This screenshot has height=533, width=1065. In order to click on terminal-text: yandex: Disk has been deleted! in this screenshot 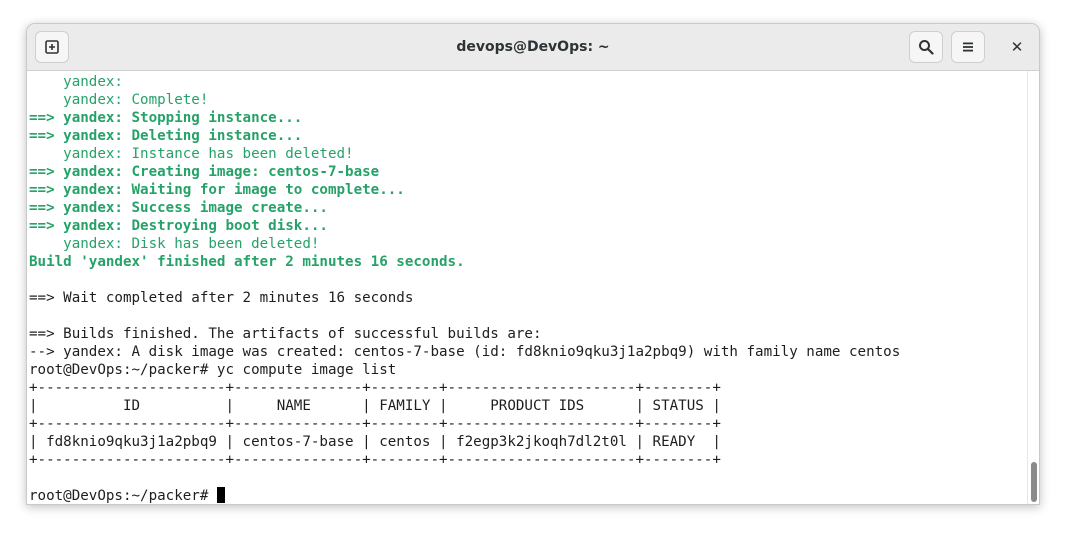, I will do `click(174, 244)`.